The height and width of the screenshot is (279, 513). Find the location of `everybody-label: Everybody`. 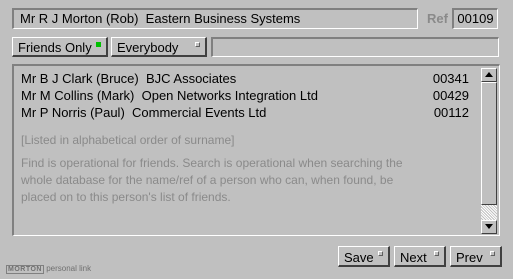

everybody-label: Everybody is located at coordinates (148, 47).